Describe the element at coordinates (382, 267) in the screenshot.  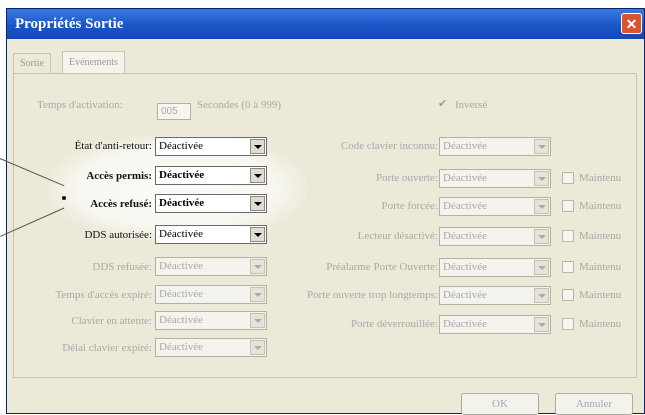
I see `door-open-prealarm-label: Préalarme Porte Ouverte:` at that location.